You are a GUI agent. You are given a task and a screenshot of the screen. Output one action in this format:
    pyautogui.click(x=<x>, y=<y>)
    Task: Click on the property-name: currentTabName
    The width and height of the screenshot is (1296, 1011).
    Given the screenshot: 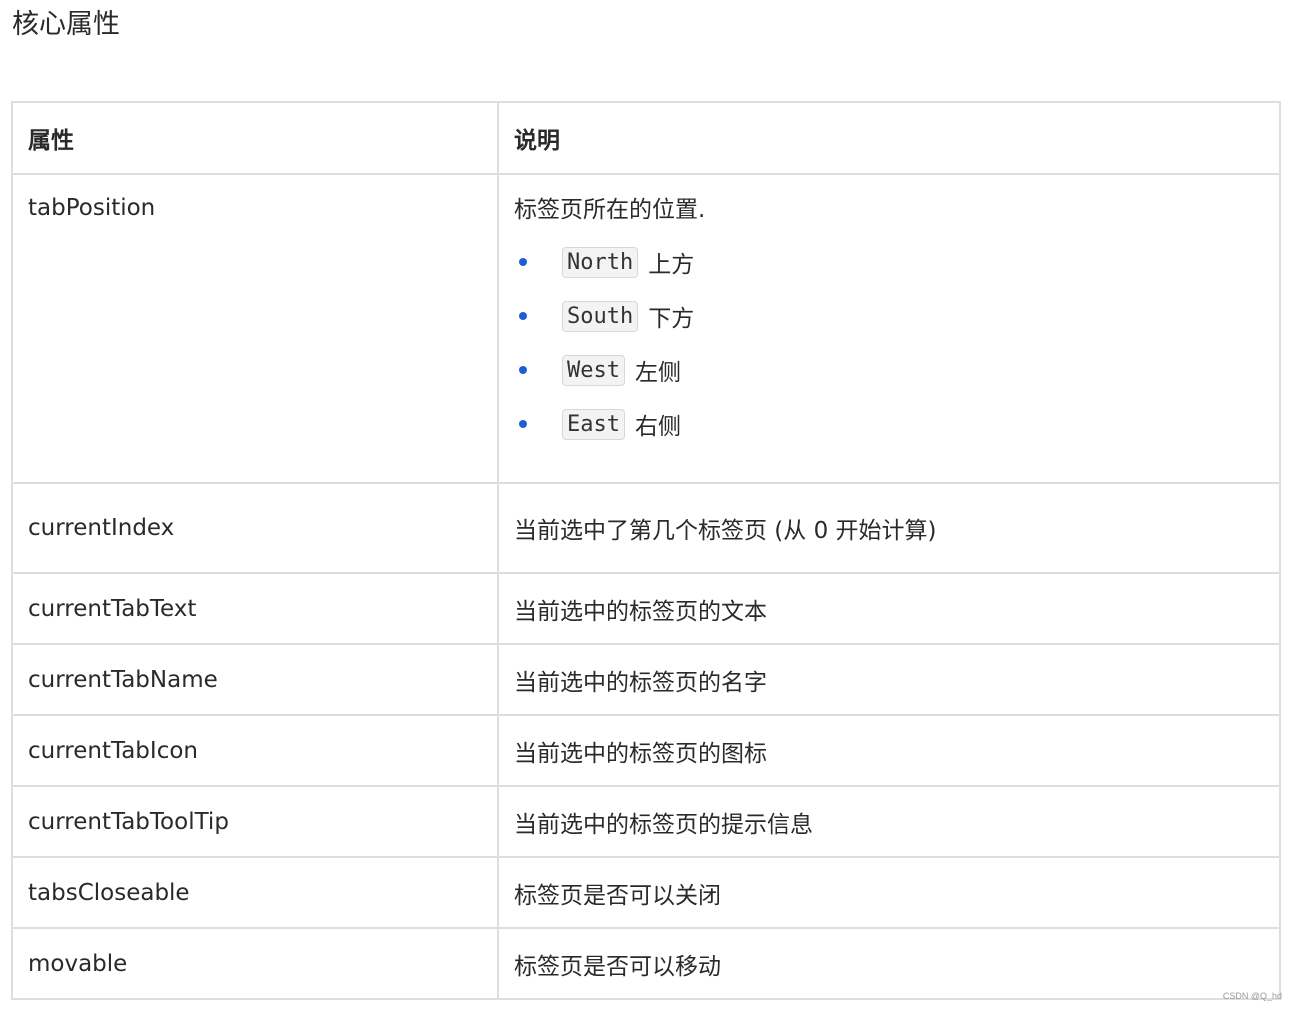 What is the action you would take?
    pyautogui.click(x=255, y=679)
    